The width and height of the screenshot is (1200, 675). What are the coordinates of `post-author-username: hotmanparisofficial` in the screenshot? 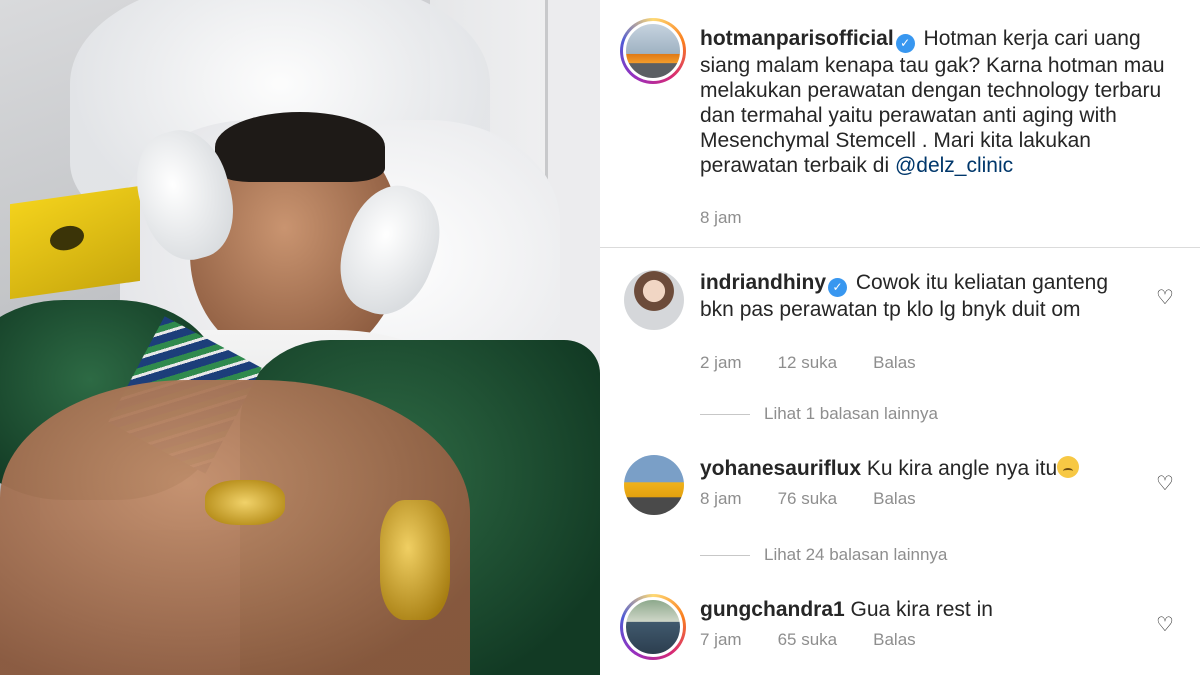 It's located at (797, 38).